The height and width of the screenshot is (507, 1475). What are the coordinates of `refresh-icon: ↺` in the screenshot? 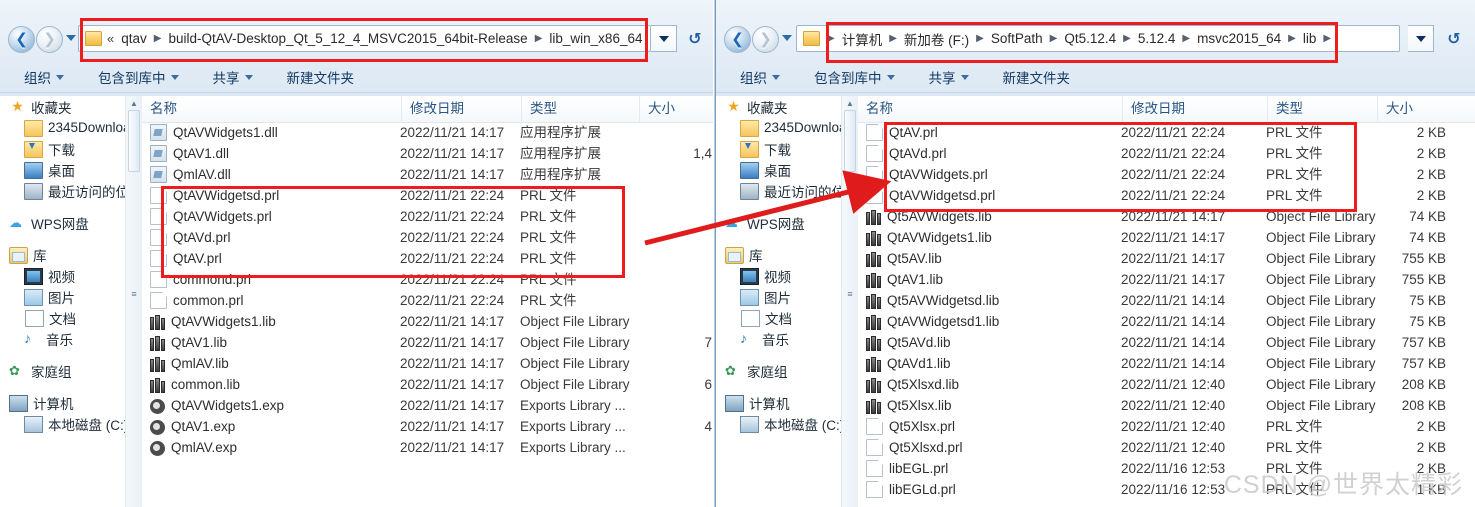 It's located at (695, 38).